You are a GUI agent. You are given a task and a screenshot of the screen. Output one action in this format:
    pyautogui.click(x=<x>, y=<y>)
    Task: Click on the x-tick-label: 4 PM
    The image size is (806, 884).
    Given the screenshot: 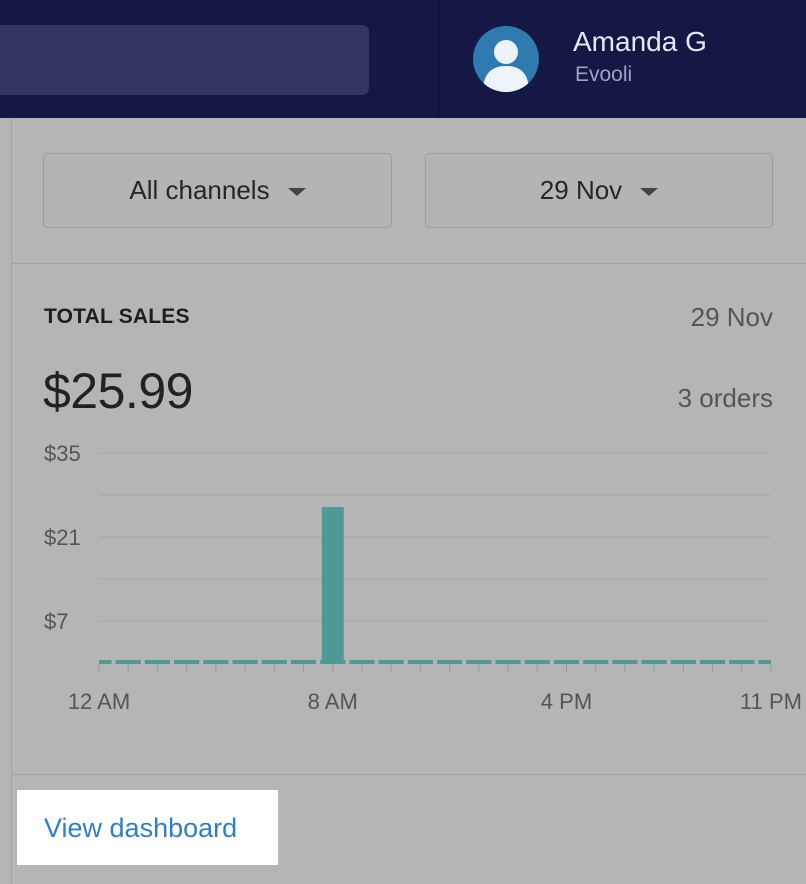 What is the action you would take?
    pyautogui.click(x=566, y=701)
    